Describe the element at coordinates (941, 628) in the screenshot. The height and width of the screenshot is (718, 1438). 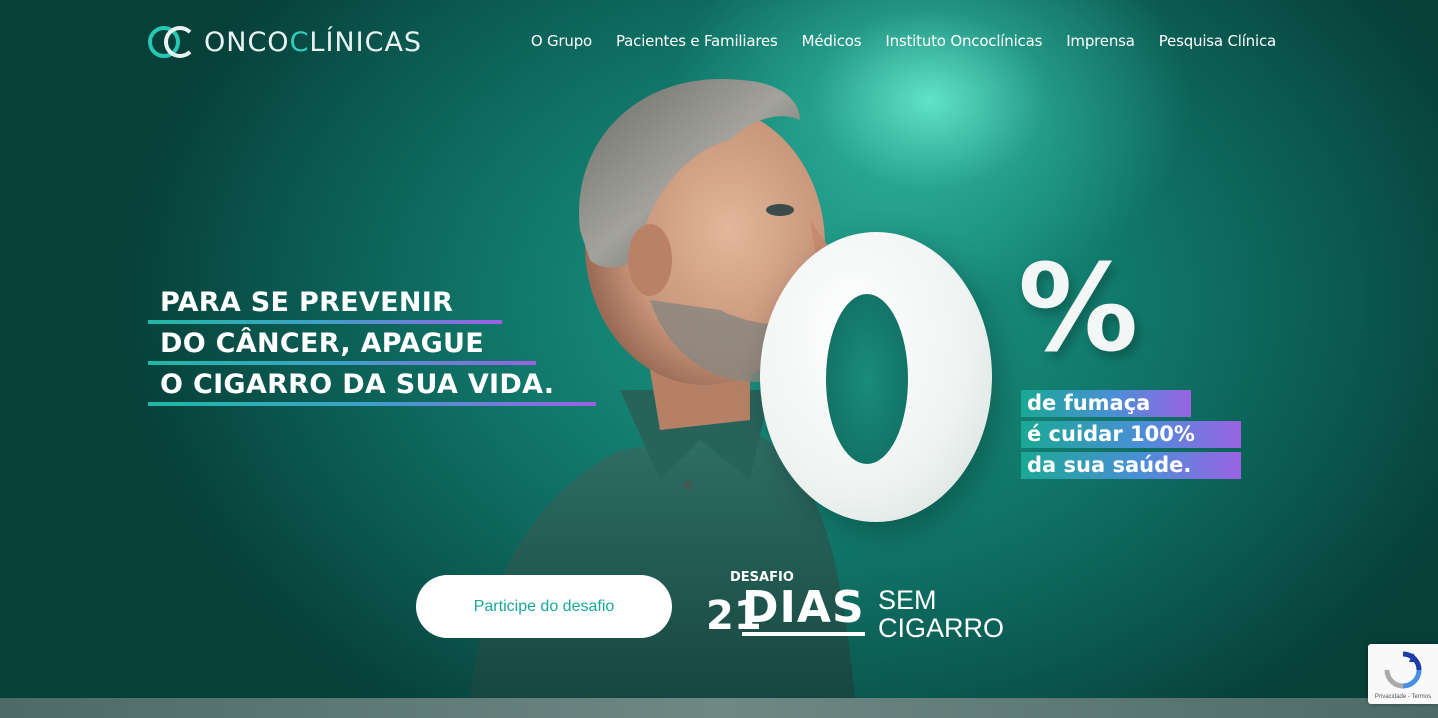
I see `challenge-line2: CIGARRO` at that location.